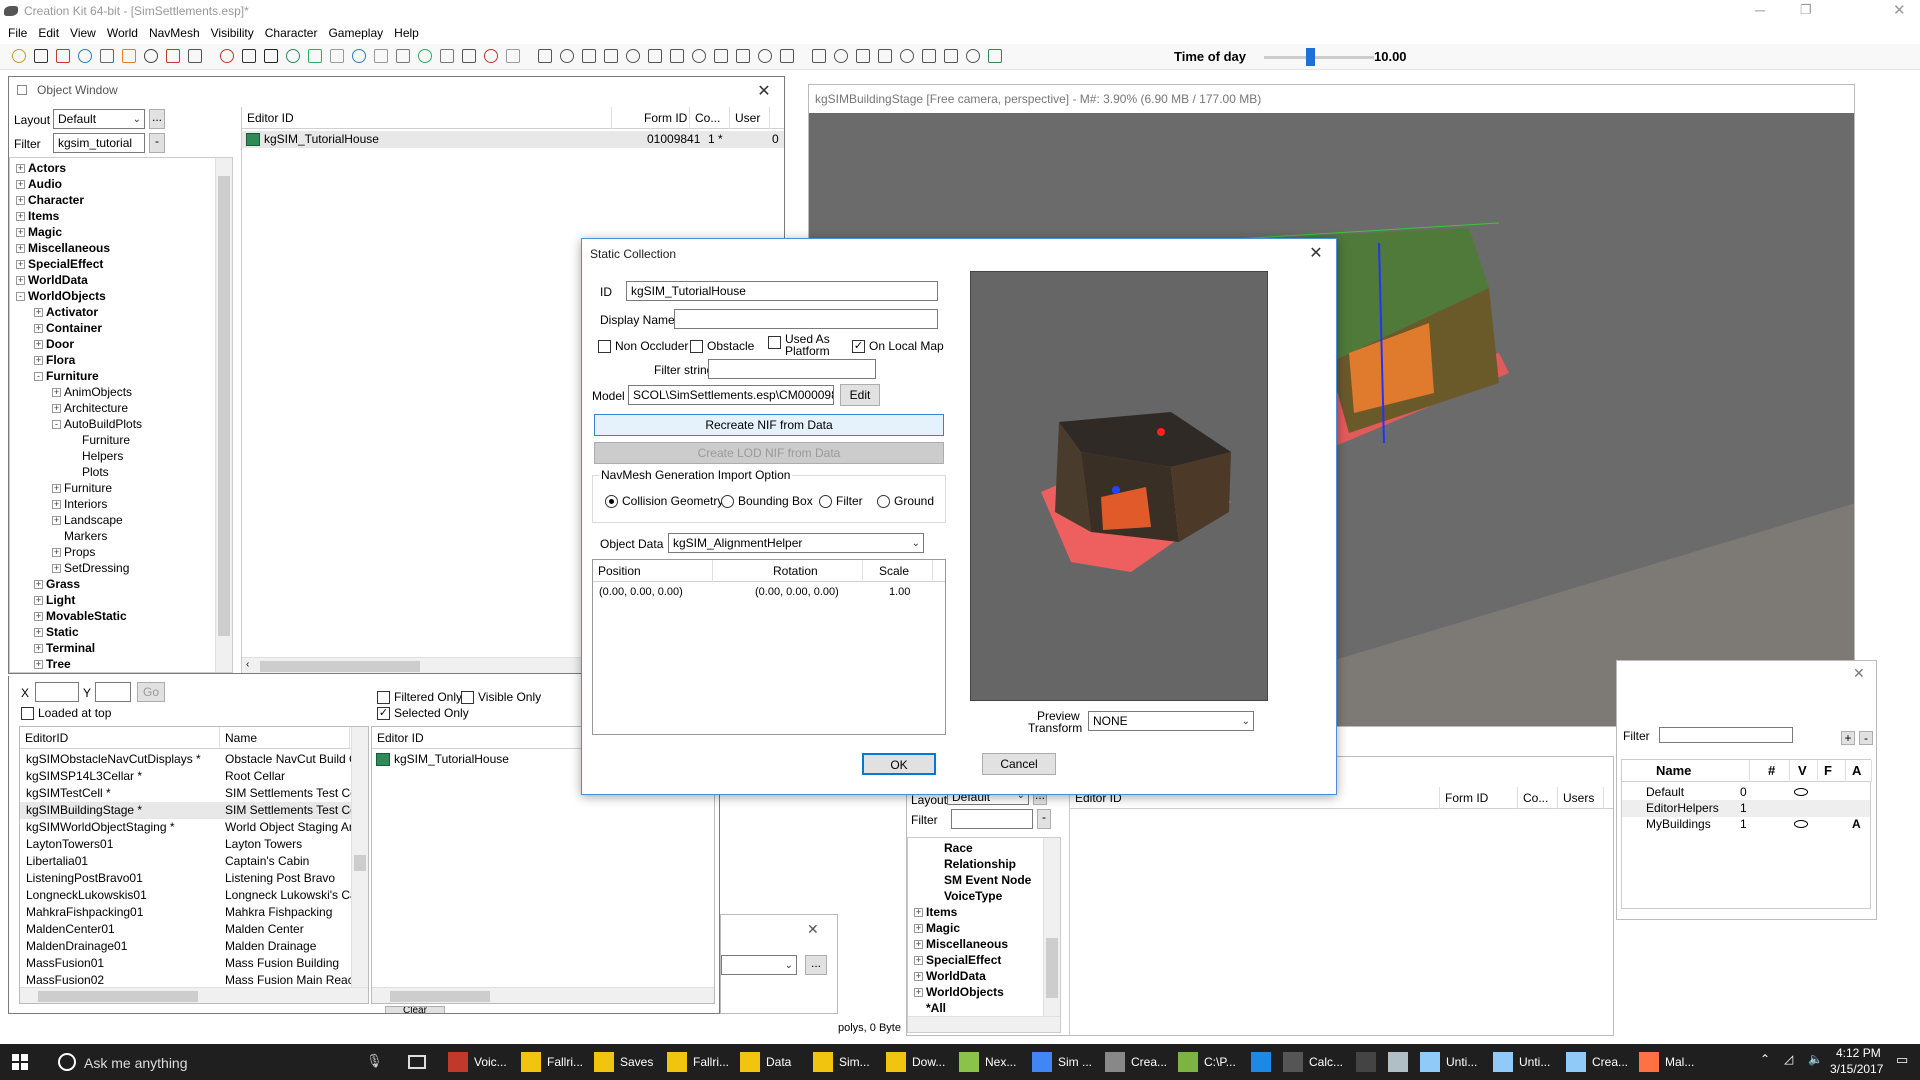  What do you see at coordinates (1801, 792) in the screenshot?
I see `eye-icon` at bounding box center [1801, 792].